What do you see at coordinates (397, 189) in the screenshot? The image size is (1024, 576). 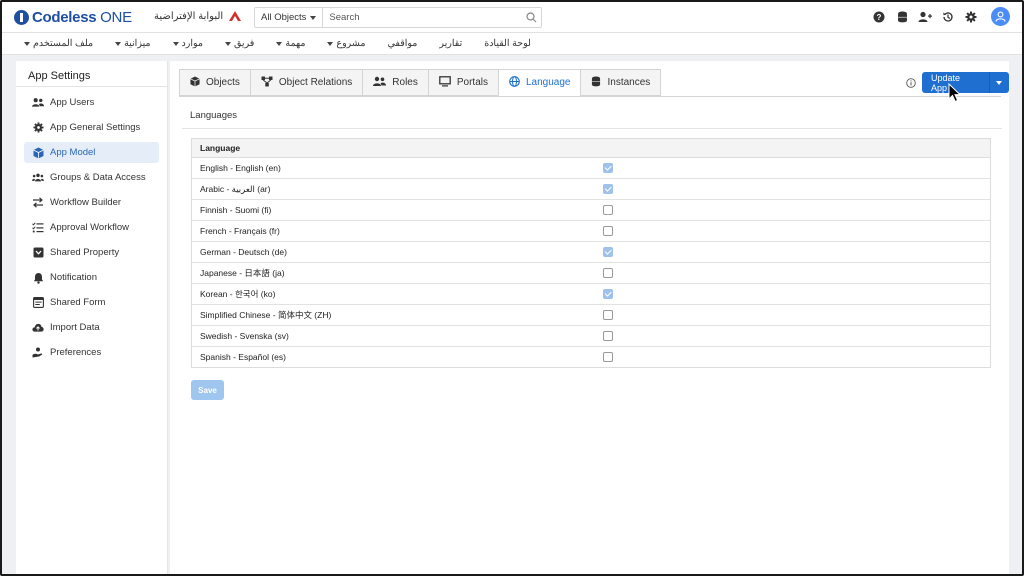 I see `language-name: Arabic - العربية (ar)` at bounding box center [397, 189].